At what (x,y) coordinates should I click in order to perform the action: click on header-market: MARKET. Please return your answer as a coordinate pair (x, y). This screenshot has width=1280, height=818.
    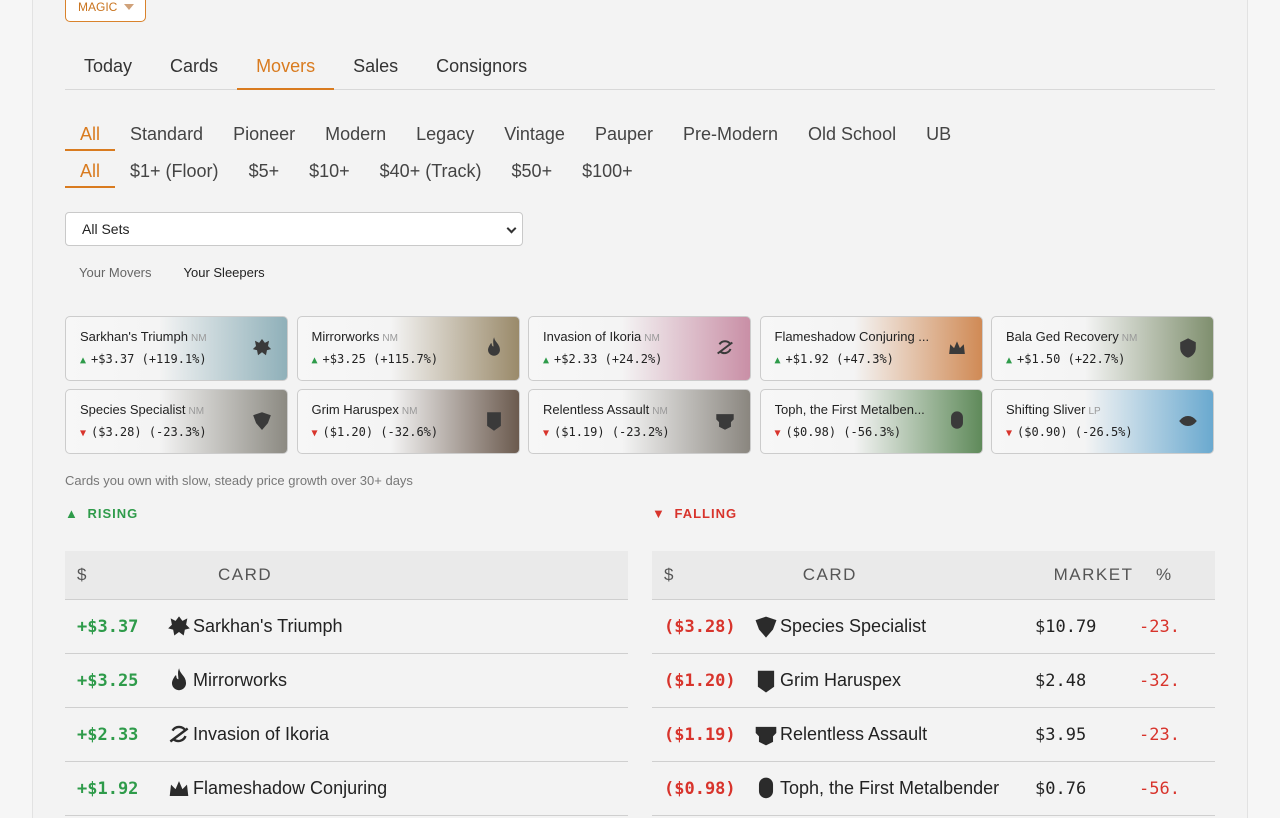
    Looking at the image, I should click on (1105, 575).